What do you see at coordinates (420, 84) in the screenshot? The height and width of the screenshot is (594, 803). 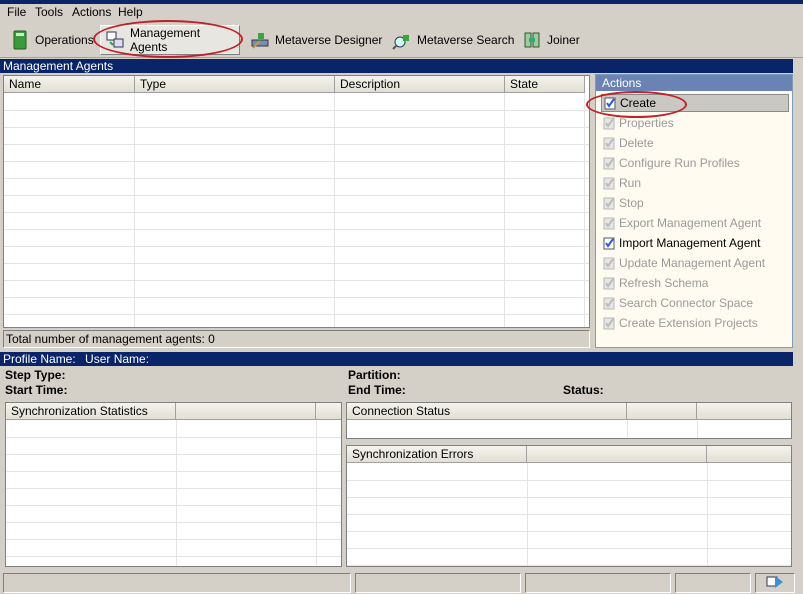 I see `column-header-description: Description` at bounding box center [420, 84].